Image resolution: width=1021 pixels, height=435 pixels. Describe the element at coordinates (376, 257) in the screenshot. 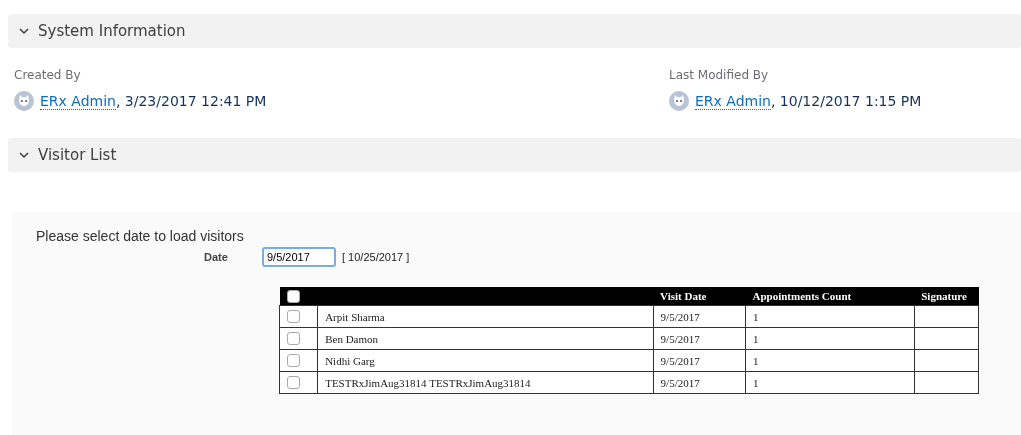

I see `today-link: [ 10/25/2017 ]` at that location.